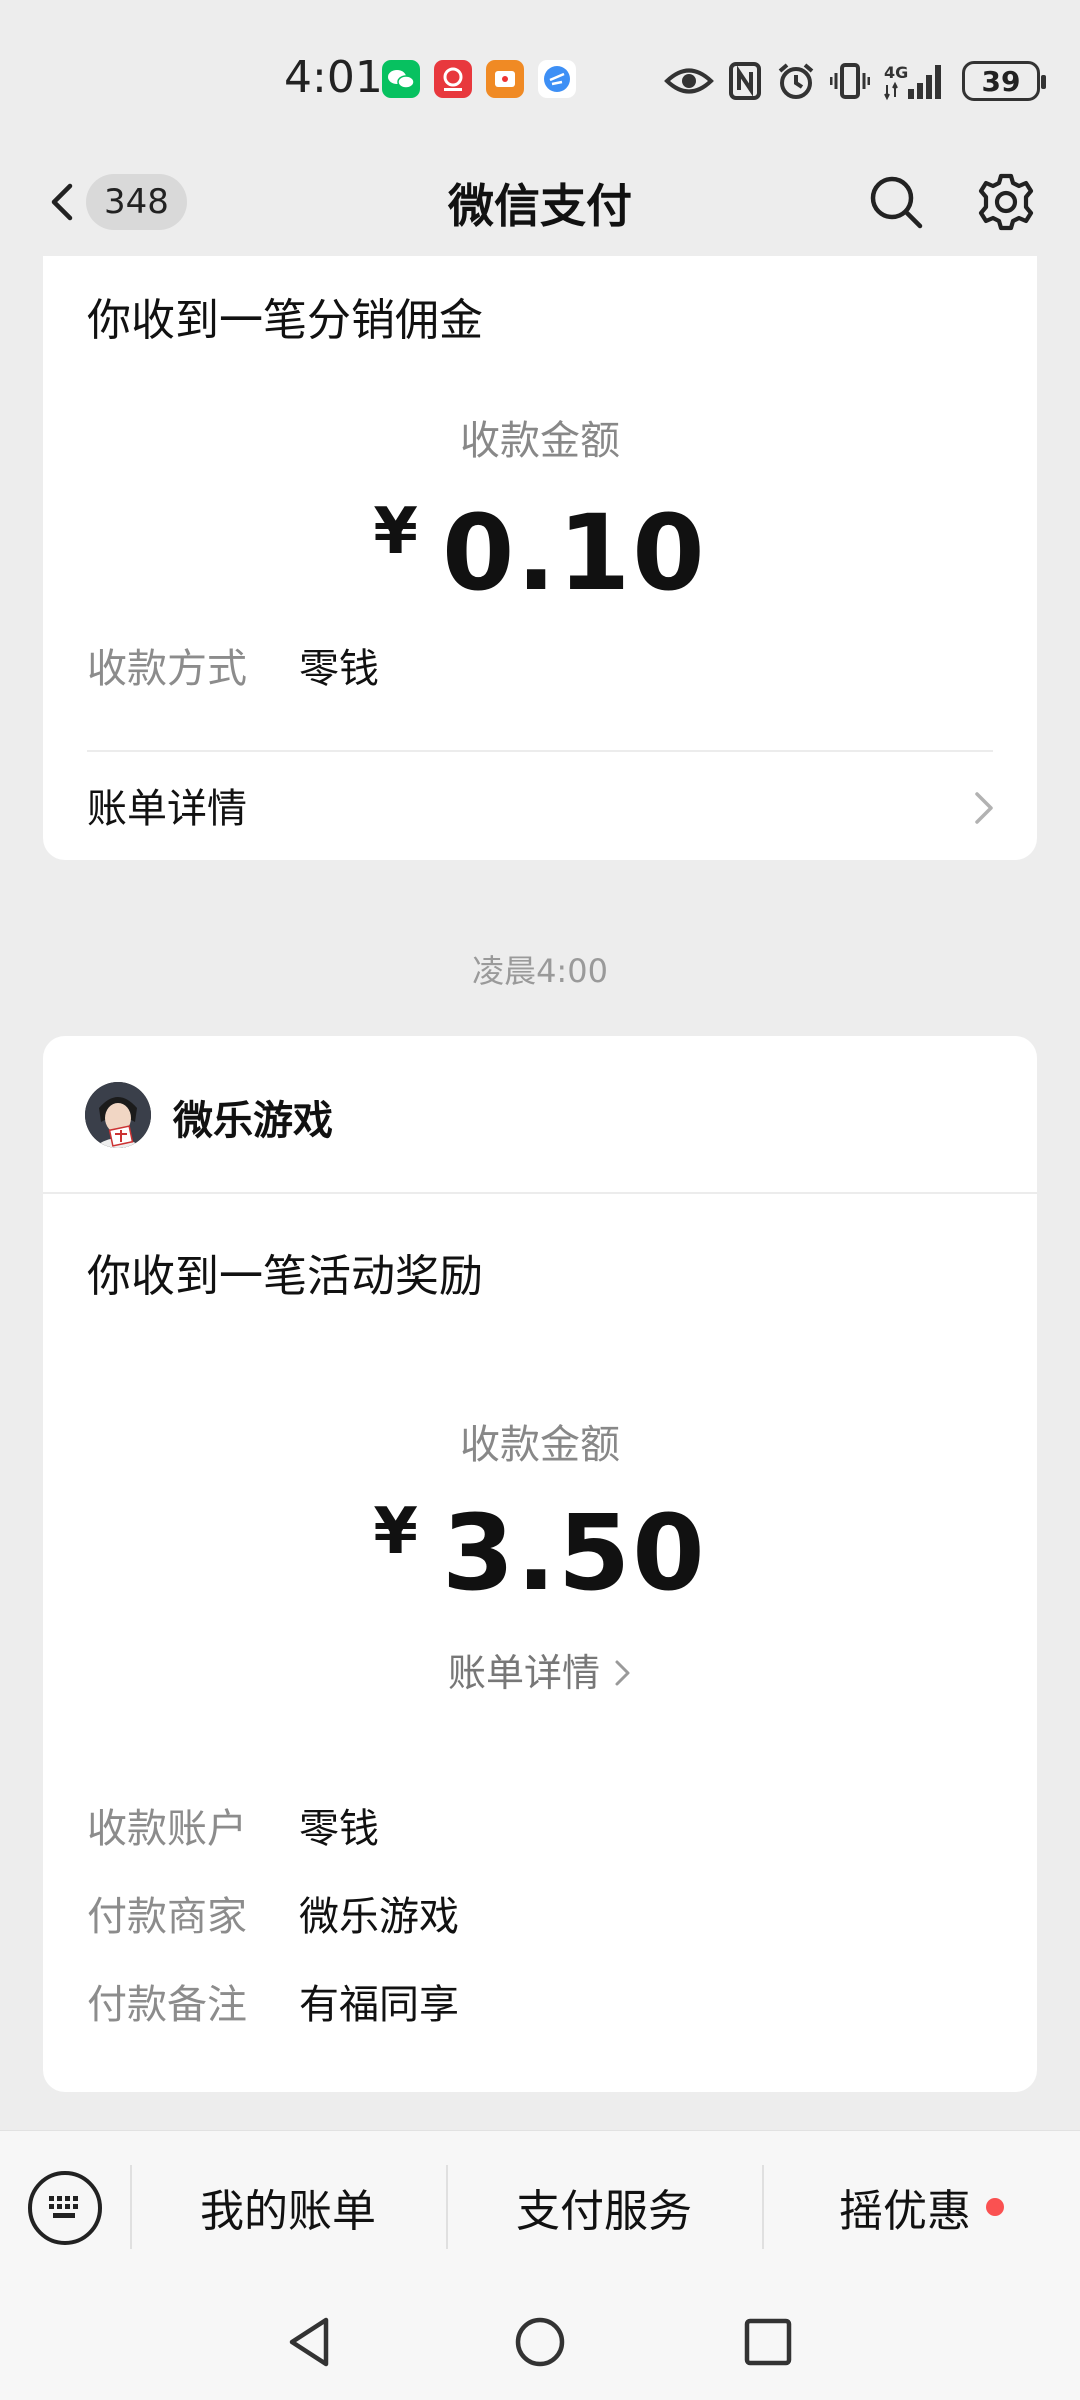 The image size is (1080, 2400). Describe the element at coordinates (339, 1829) in the screenshot. I see `receiving-account-value: 零钱` at that location.